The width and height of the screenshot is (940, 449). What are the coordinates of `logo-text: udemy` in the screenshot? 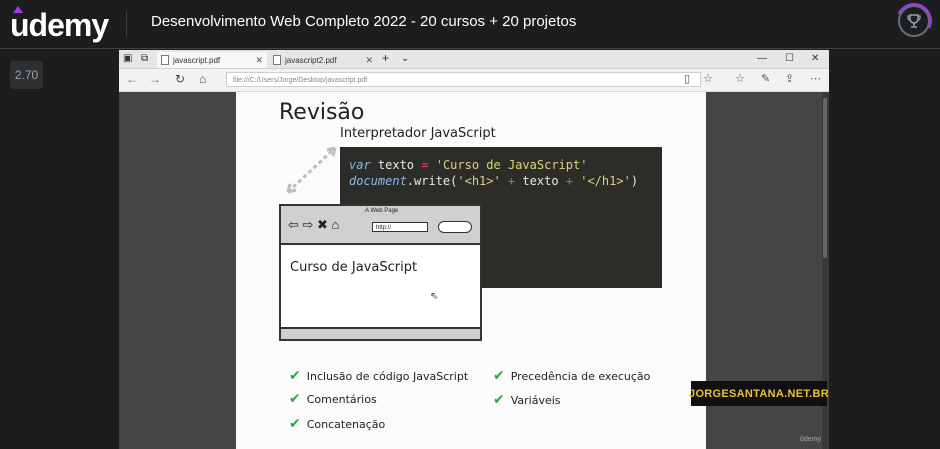 It's located at (59, 25).